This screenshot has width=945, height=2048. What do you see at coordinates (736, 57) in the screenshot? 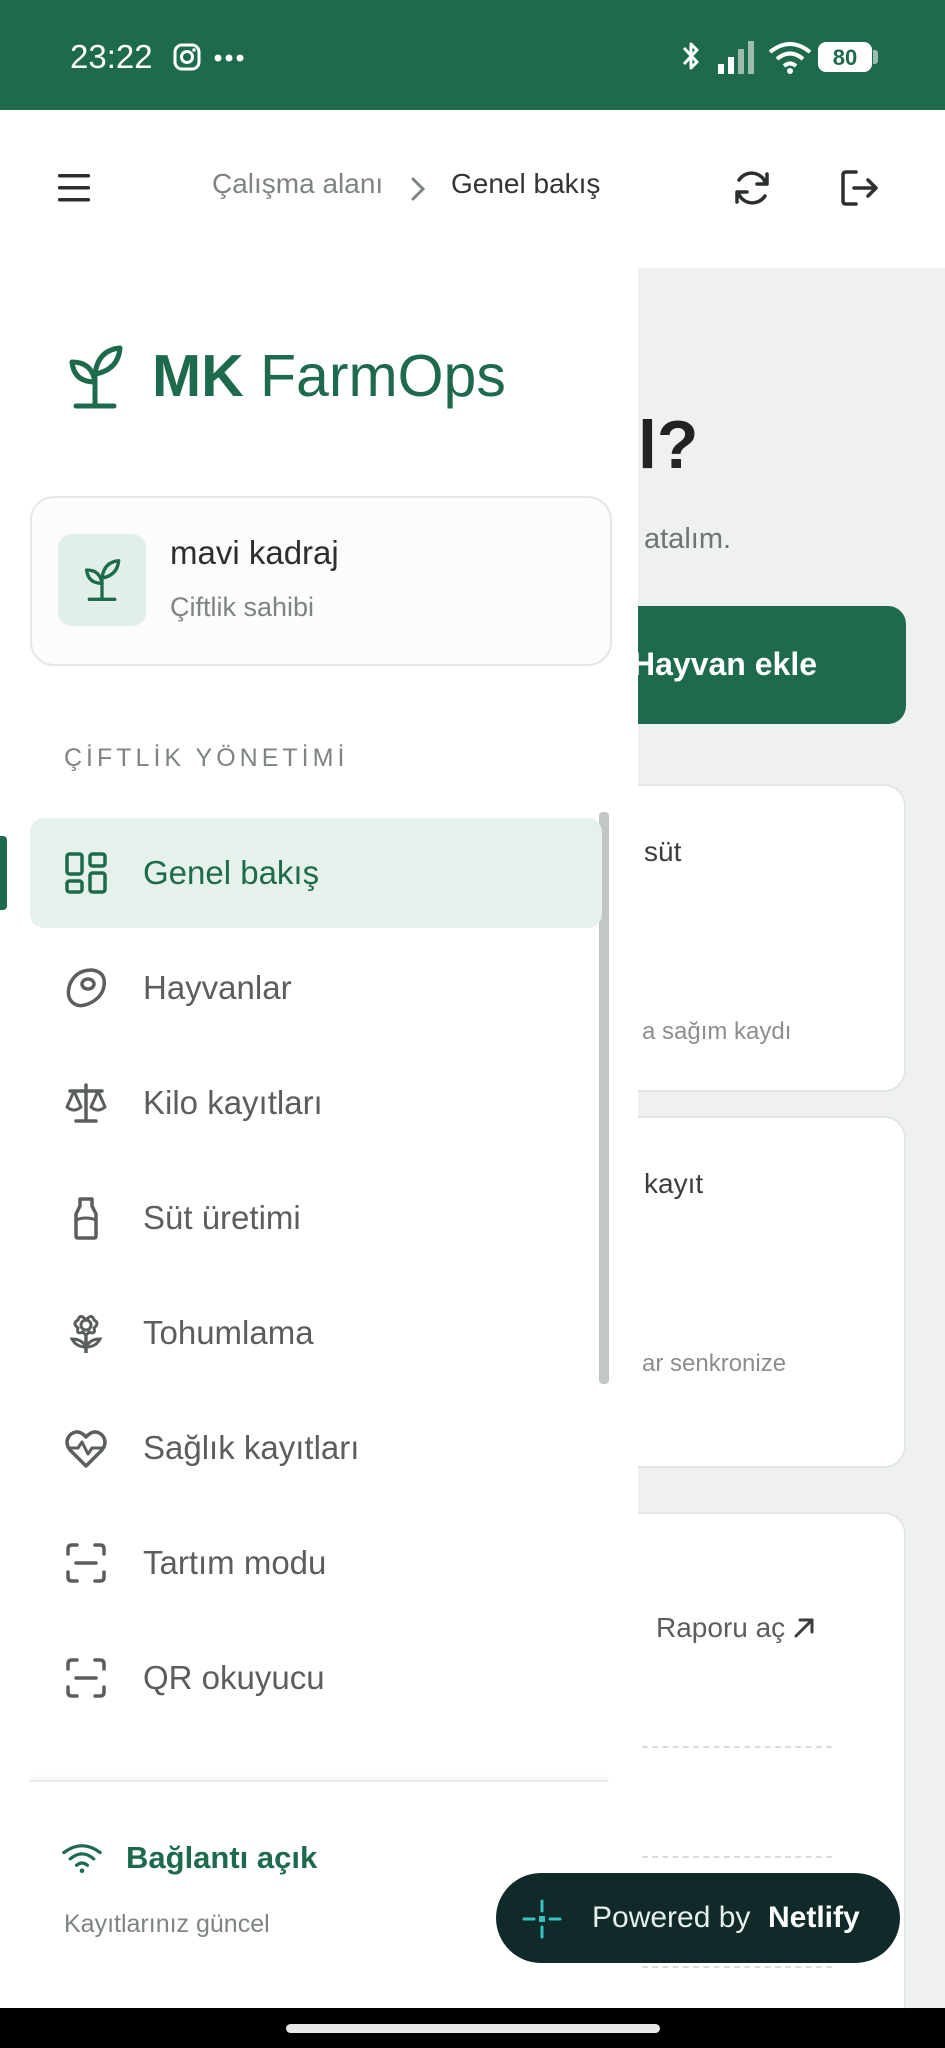
I see `cell-signal-icon` at bounding box center [736, 57].